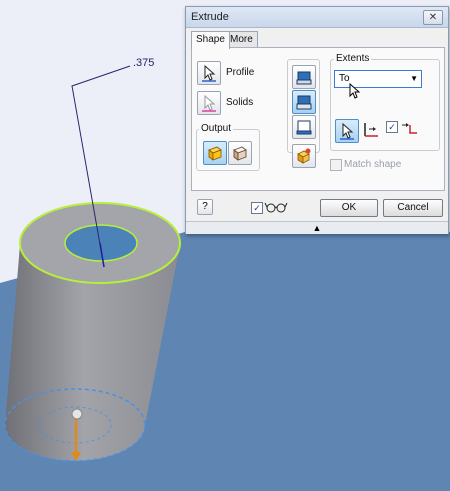 The image size is (450, 491). What do you see at coordinates (371, 130) in the screenshot?
I see `terminator-face-icon` at bounding box center [371, 130].